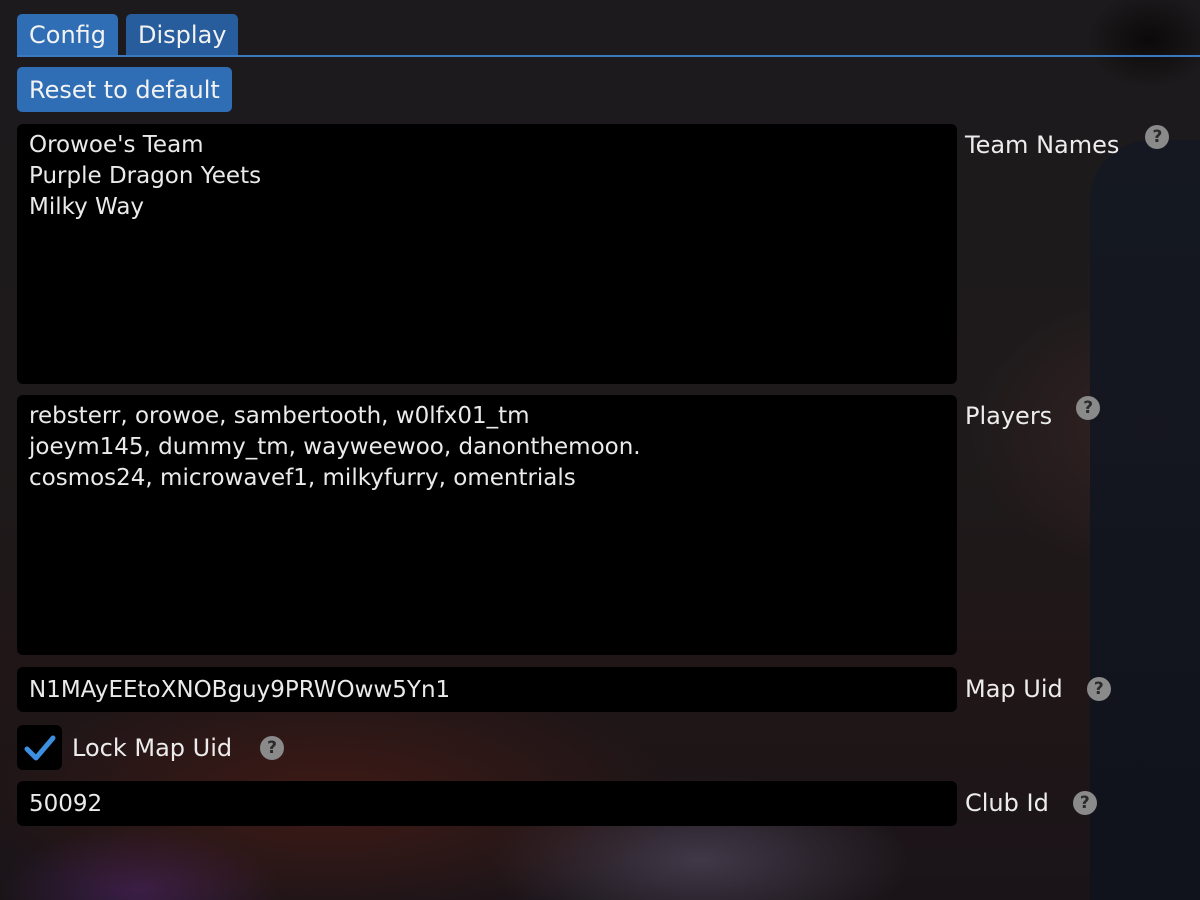 The height and width of the screenshot is (900, 1200). What do you see at coordinates (608, 34) in the screenshot?
I see `tab-bar: Config Display` at bounding box center [608, 34].